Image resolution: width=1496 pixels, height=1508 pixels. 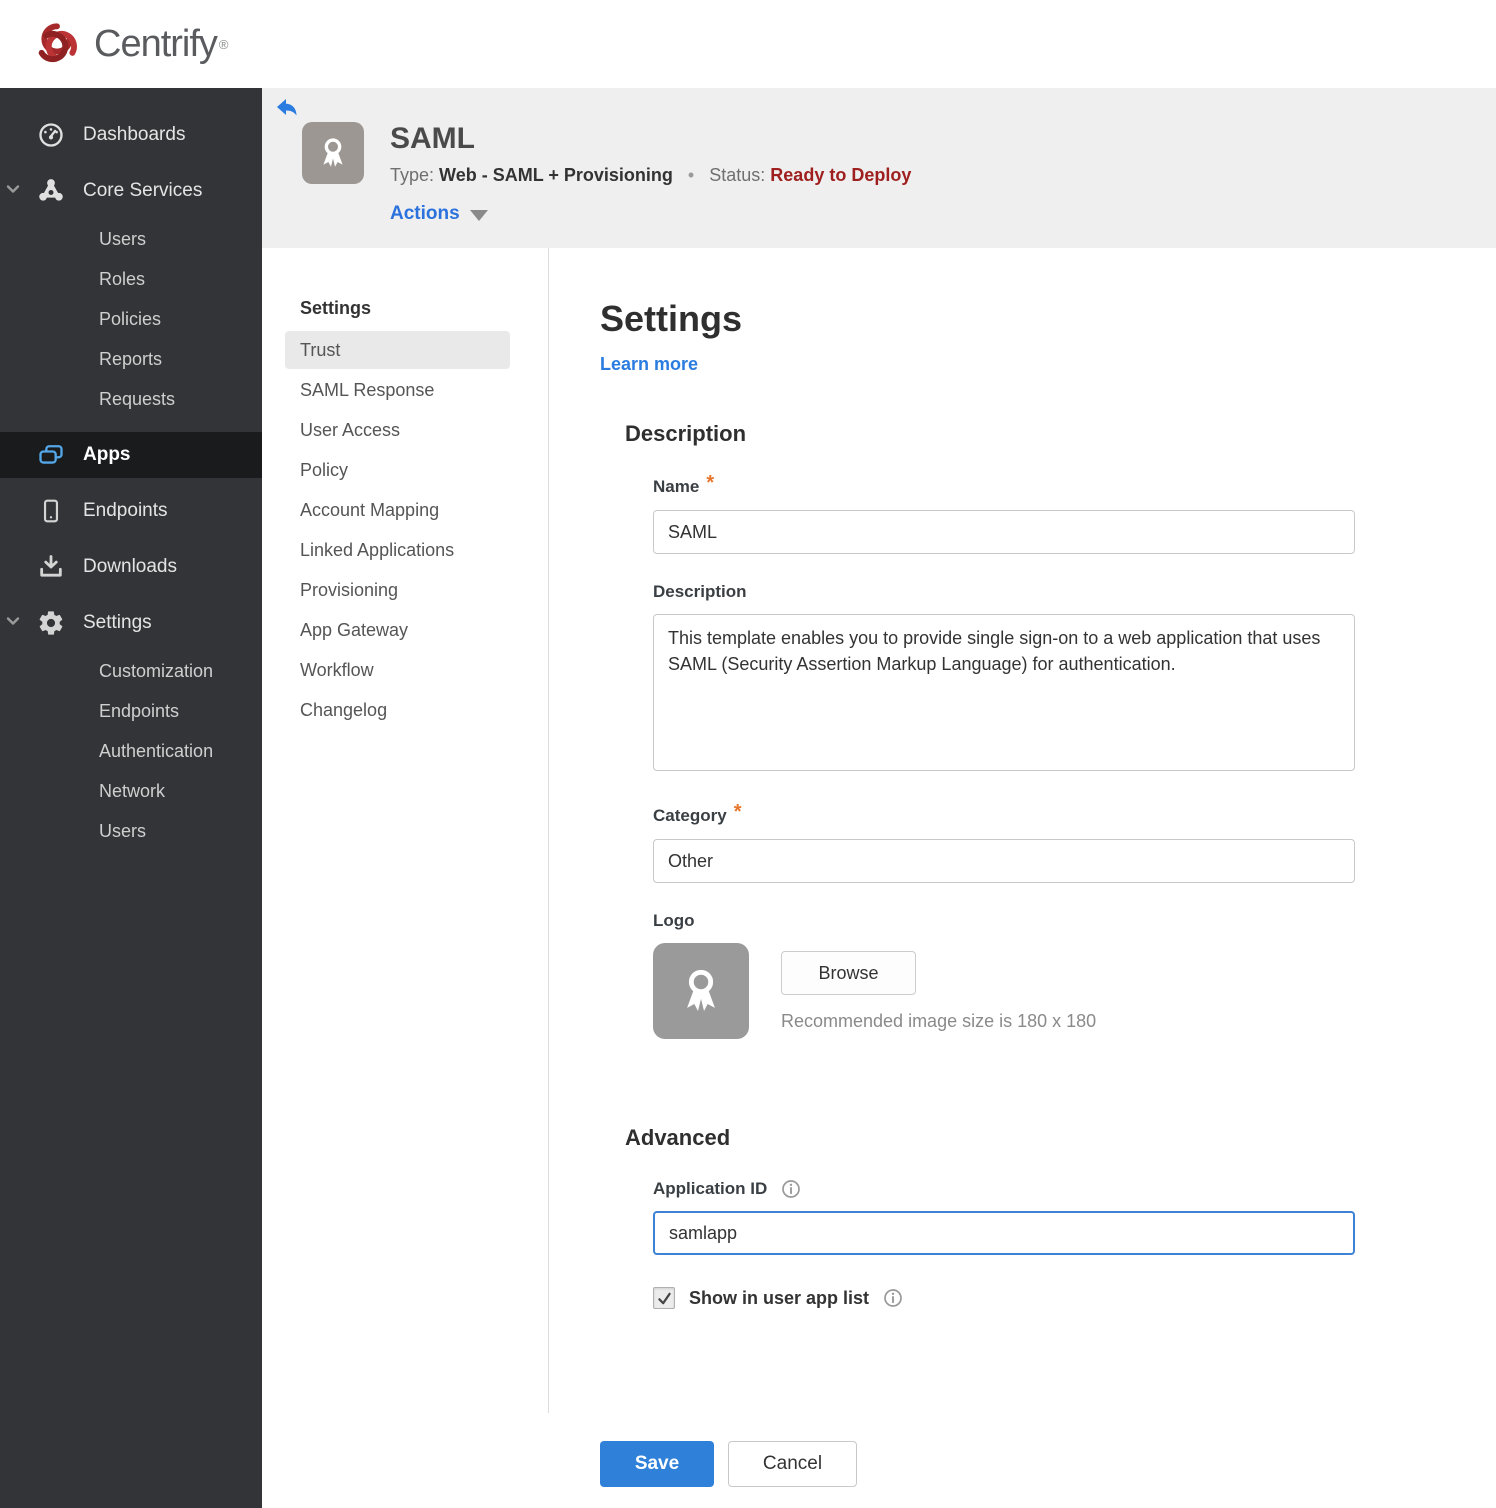 What do you see at coordinates (125, 510) in the screenshot?
I see `sidebar-item-label: Endpoints` at bounding box center [125, 510].